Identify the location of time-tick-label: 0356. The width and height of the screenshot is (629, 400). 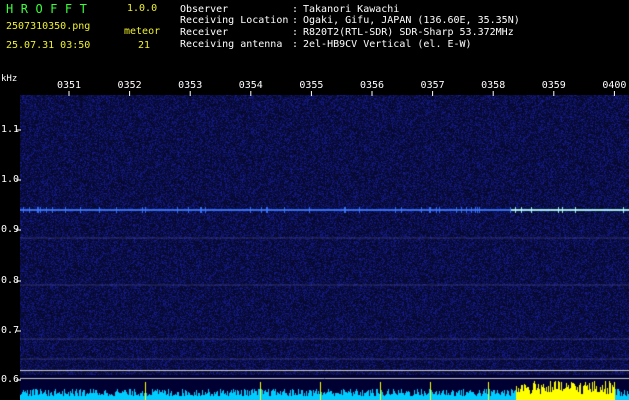
(372, 85).